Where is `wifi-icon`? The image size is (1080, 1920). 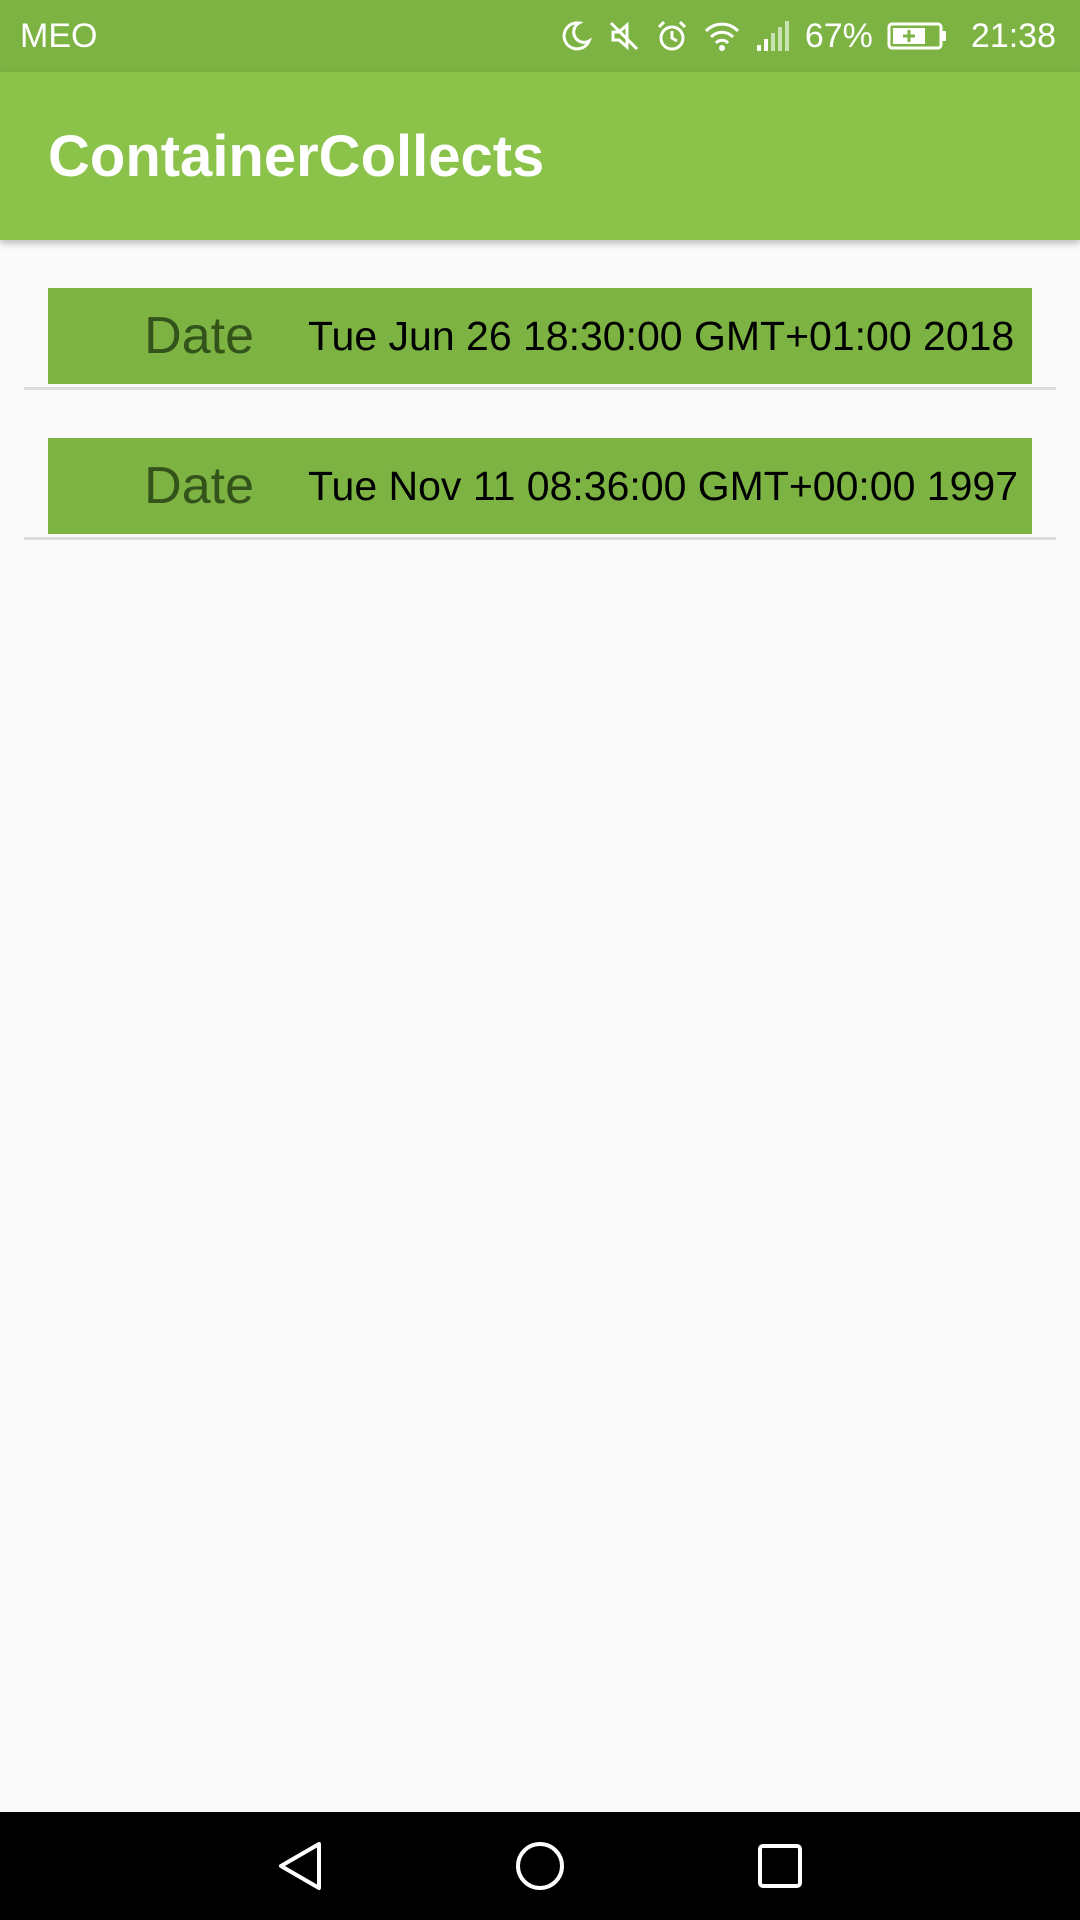
wifi-icon is located at coordinates (722, 36).